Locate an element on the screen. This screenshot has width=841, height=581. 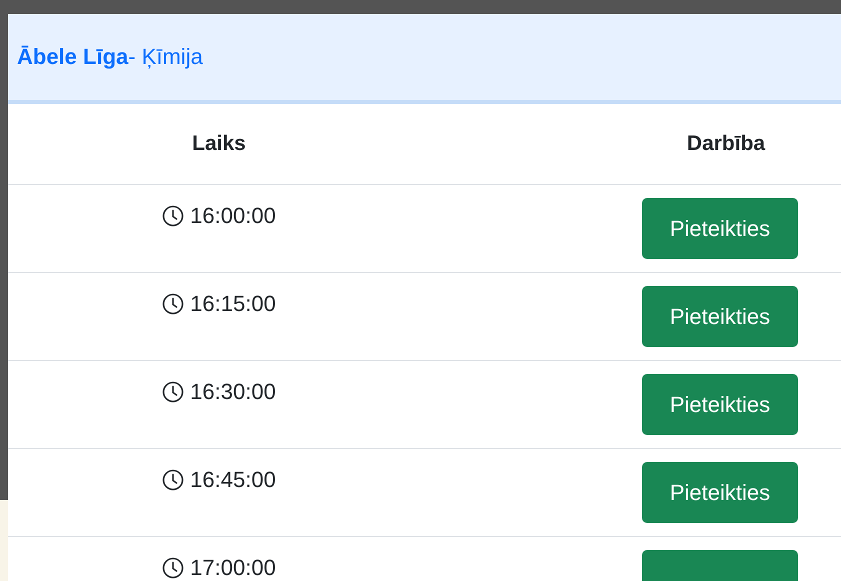
column-header: Darbība is located at coordinates (726, 144).